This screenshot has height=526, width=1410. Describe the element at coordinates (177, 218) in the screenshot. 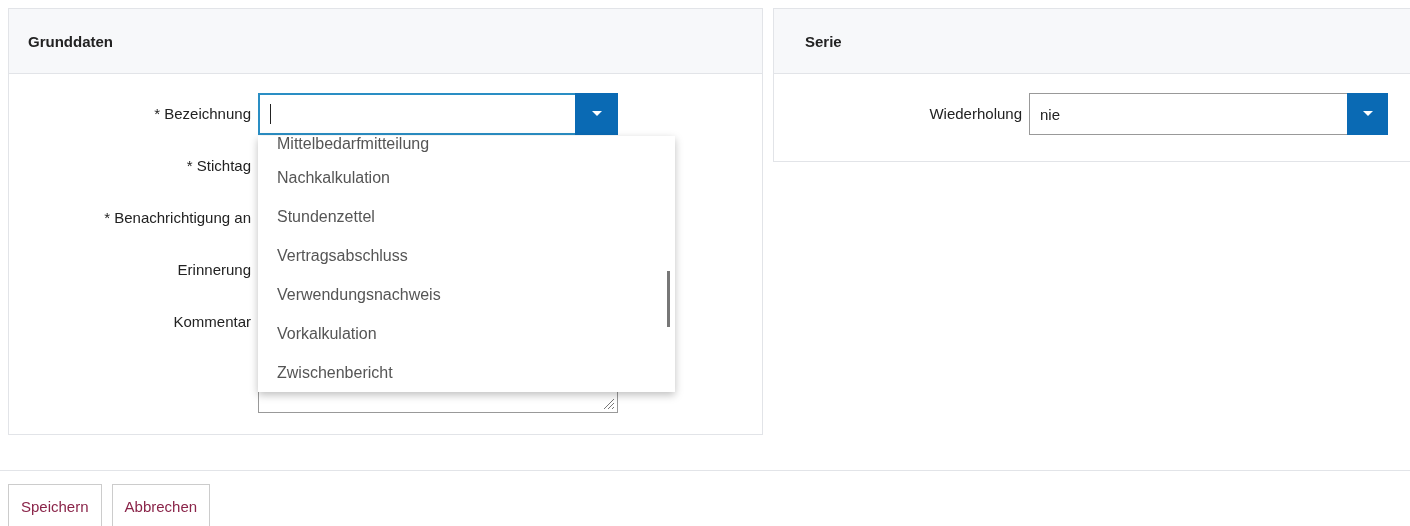

I see `field-label: * Benachrichtigung an` at that location.